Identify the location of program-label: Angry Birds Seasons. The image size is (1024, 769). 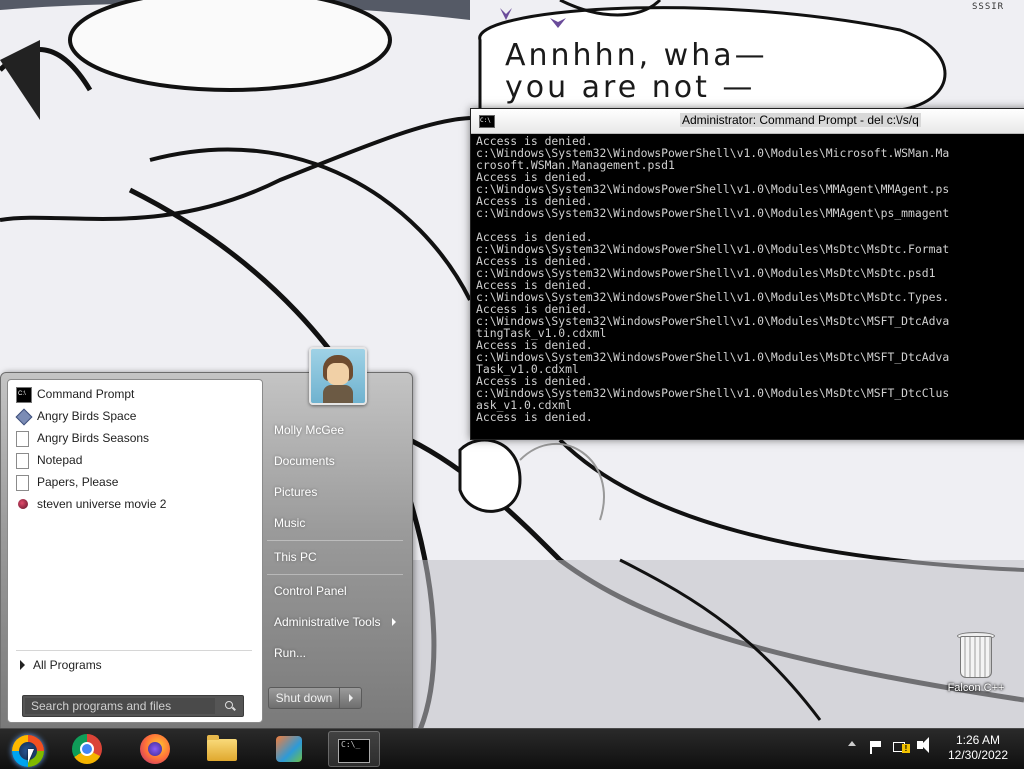
(93, 438).